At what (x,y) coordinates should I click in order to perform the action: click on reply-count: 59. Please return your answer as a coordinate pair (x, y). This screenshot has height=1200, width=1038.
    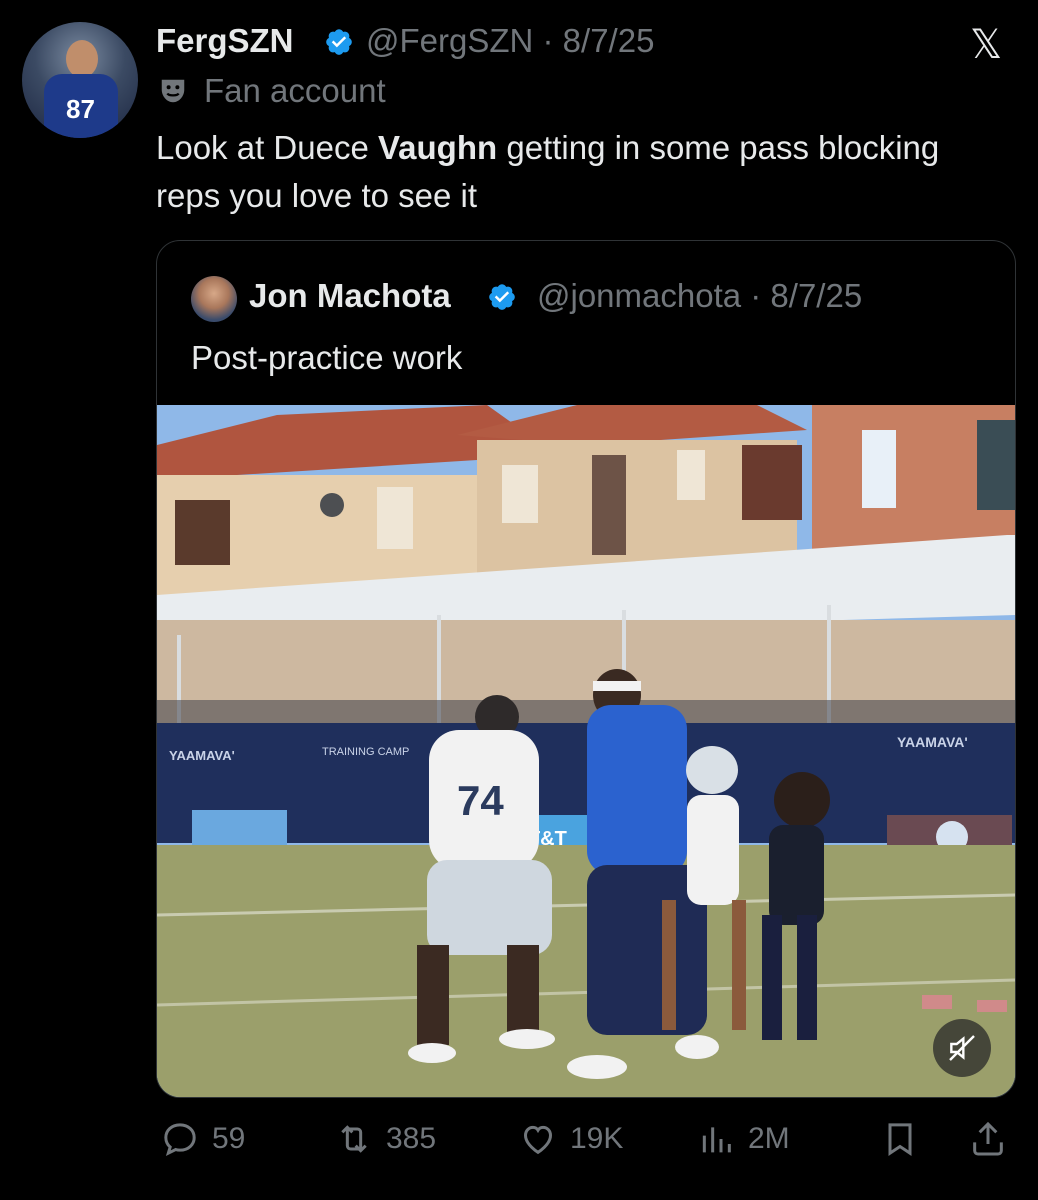
    Looking at the image, I should click on (229, 1138).